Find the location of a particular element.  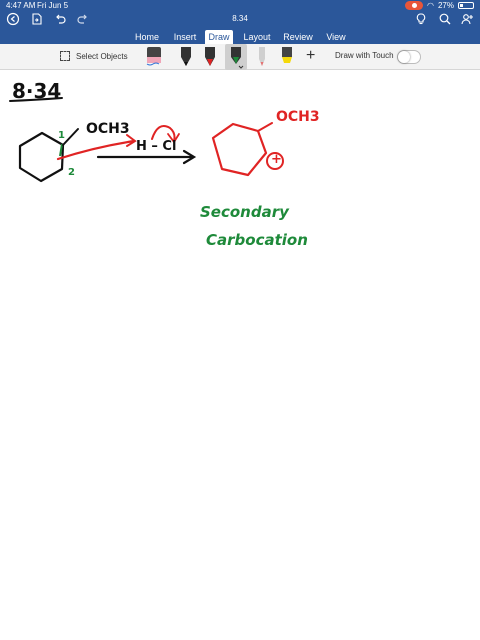

status-time: 4:47 AM is located at coordinates (21, 5).